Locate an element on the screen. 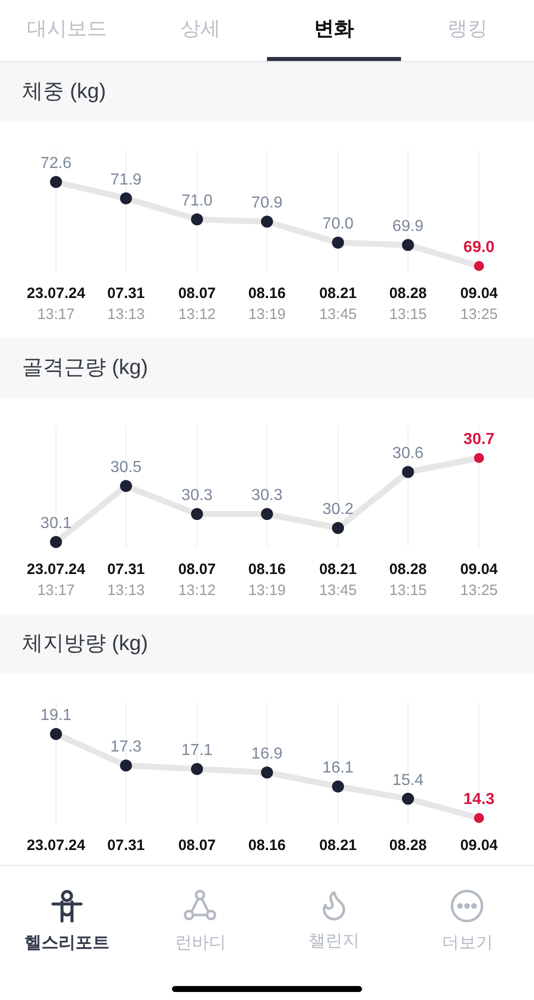 The image size is (534, 1000). value-label: 70.9 is located at coordinates (267, 203).